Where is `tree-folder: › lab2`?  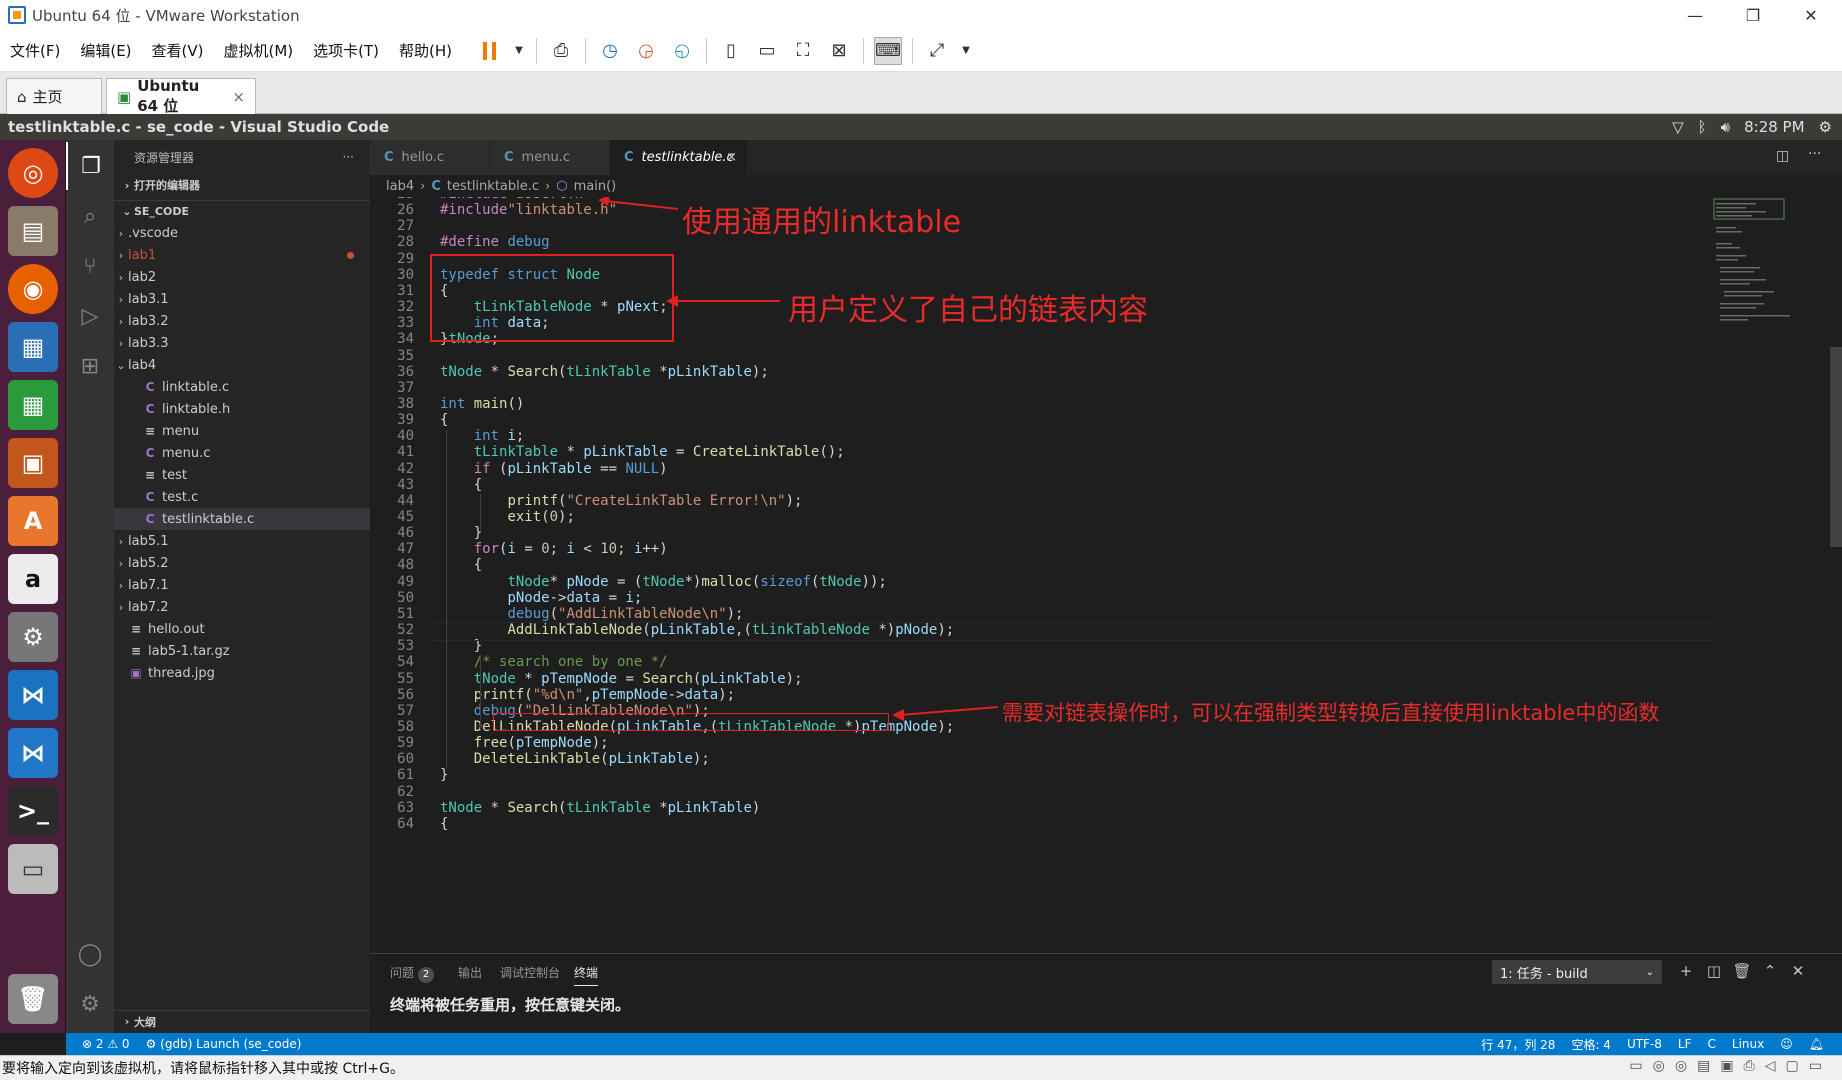 tree-folder: › lab2 is located at coordinates (242, 277).